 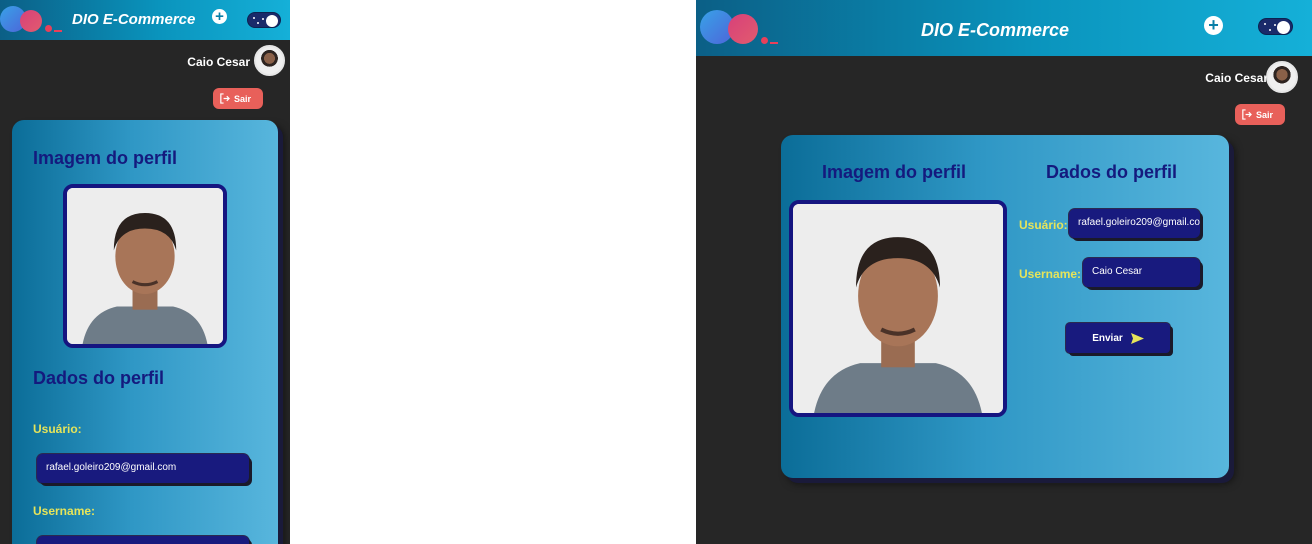 I want to click on send-icon, so click(x=1137, y=338).